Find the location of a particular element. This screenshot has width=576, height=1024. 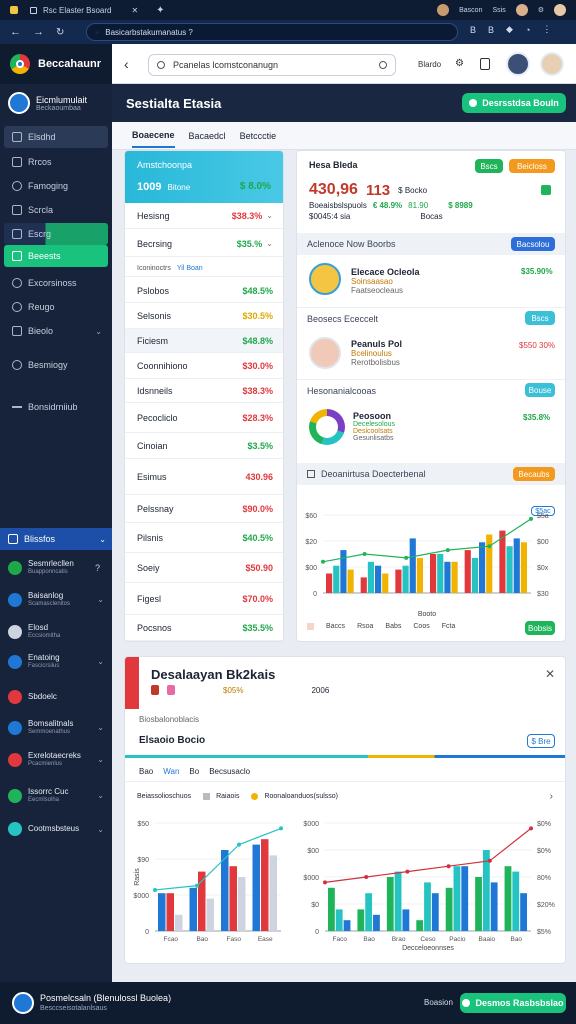

sidebar-item: Beeests is located at coordinates (56, 256).